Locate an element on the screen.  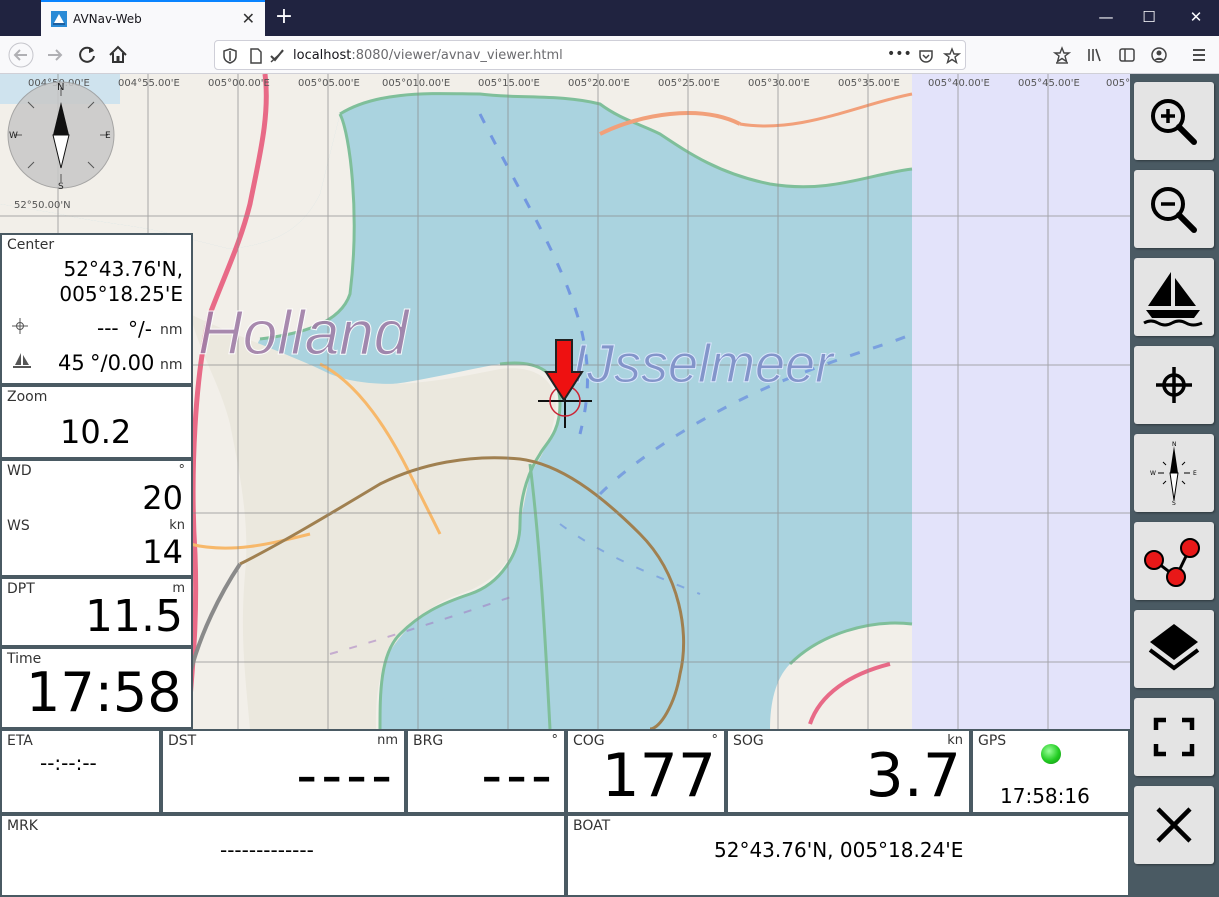
center-to-boat-button is located at coordinates (1174, 385).